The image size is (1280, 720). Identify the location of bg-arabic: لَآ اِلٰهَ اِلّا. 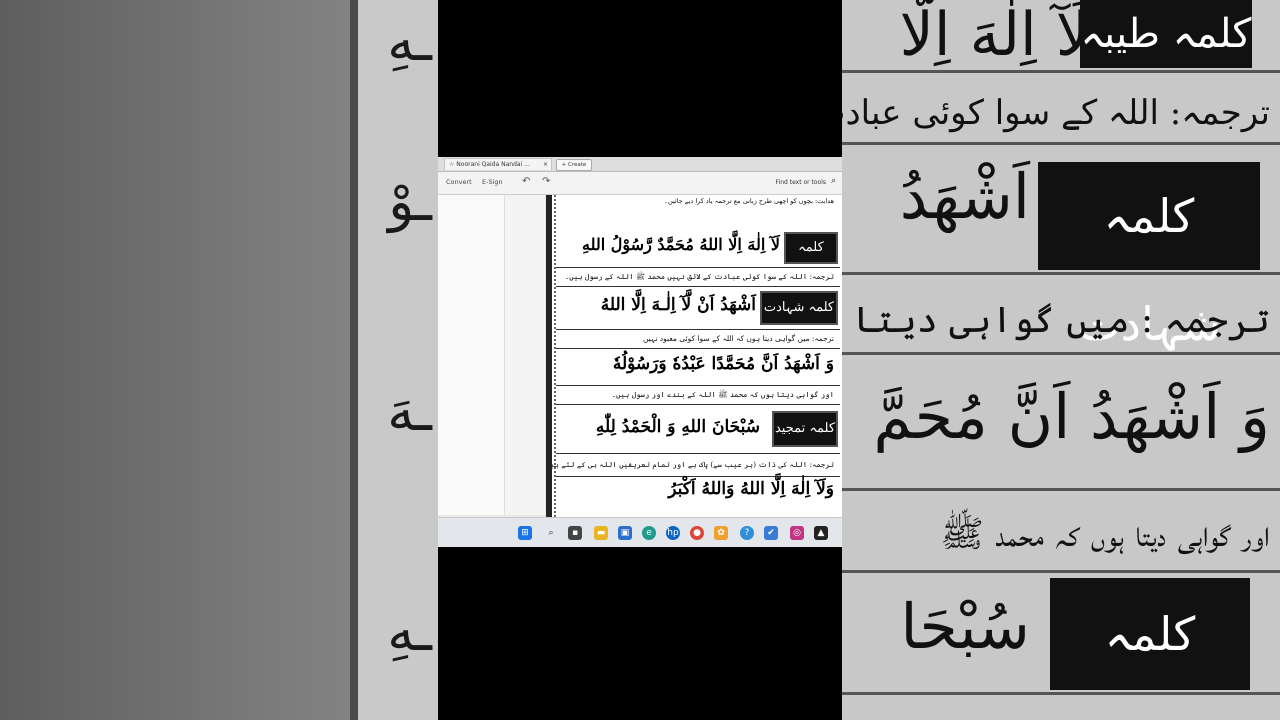
(994, 35).